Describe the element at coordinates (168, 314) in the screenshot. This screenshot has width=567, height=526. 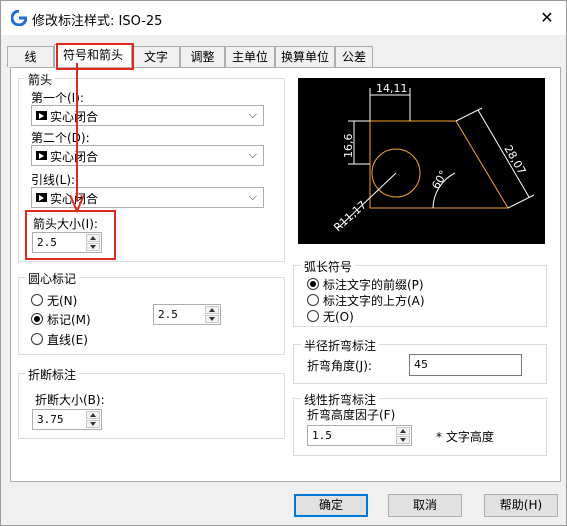
I see `center-mark-size-value: 2.5` at that location.